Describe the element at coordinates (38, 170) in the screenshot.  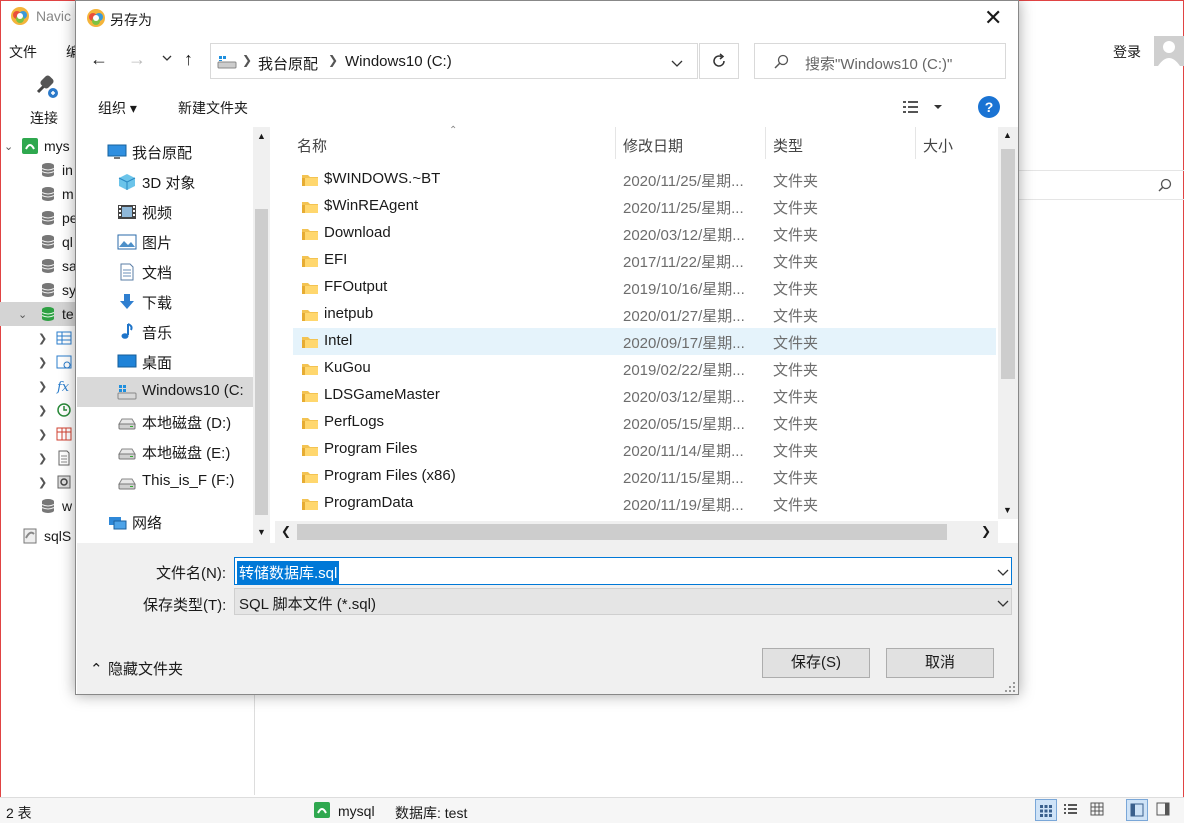
I see `tree-item: in` at that location.